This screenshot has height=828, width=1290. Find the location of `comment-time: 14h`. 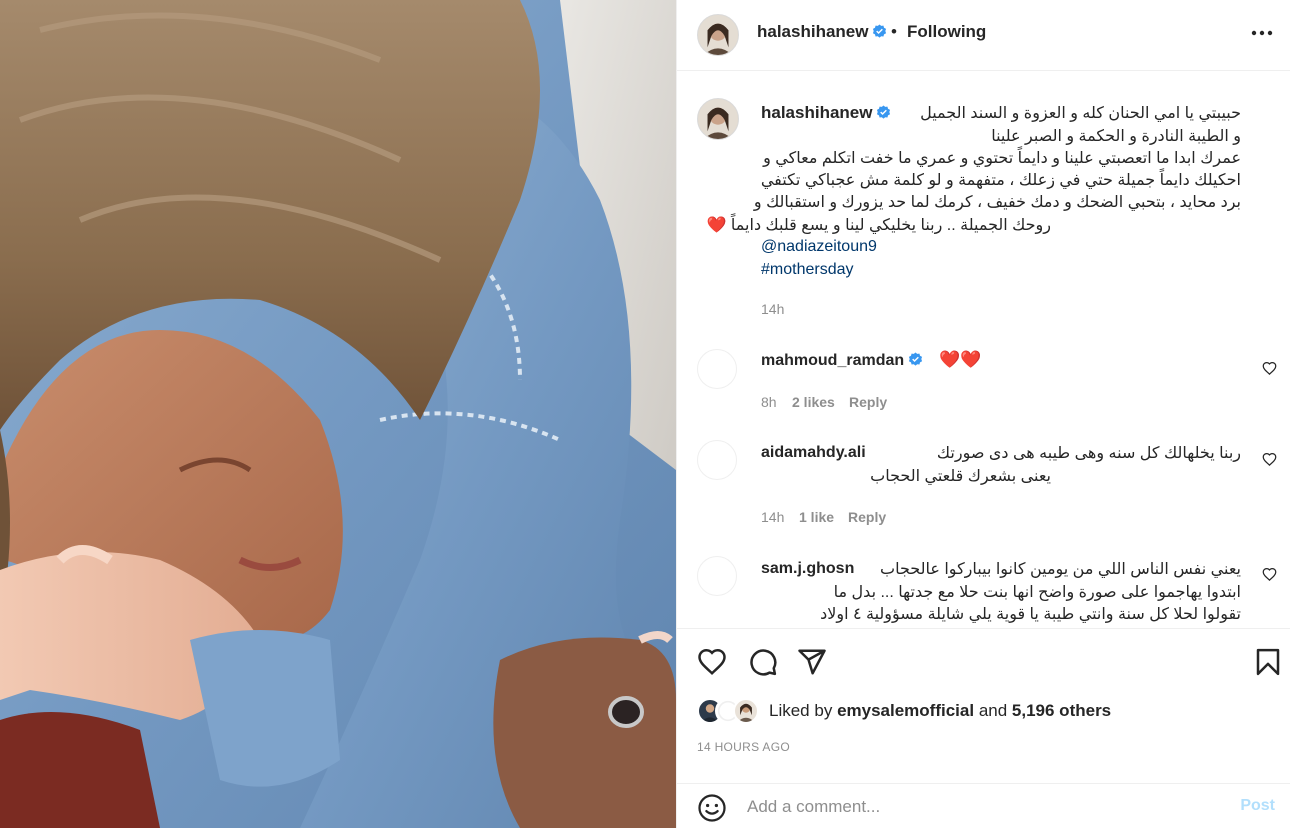

comment-time: 14h is located at coordinates (772, 517).